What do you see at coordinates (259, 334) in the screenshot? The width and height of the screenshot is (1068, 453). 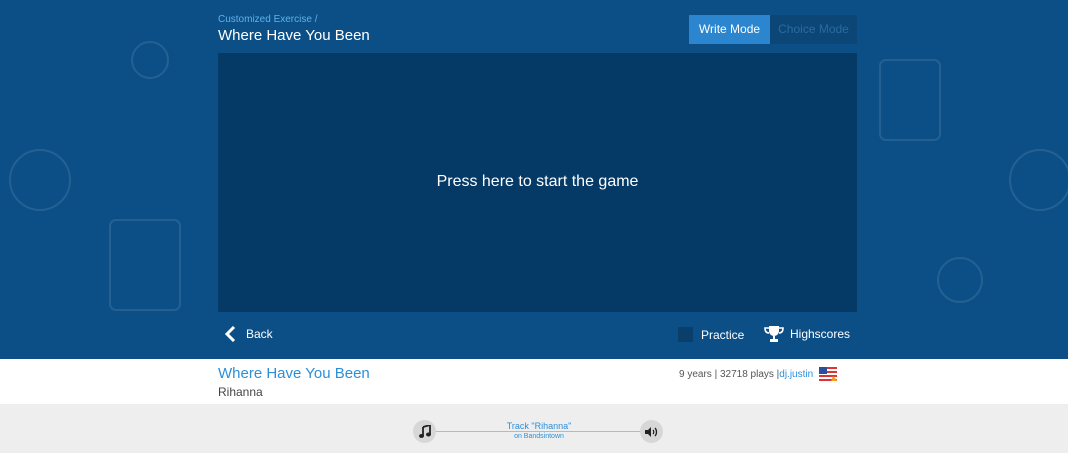 I see `back-label: Back` at bounding box center [259, 334].